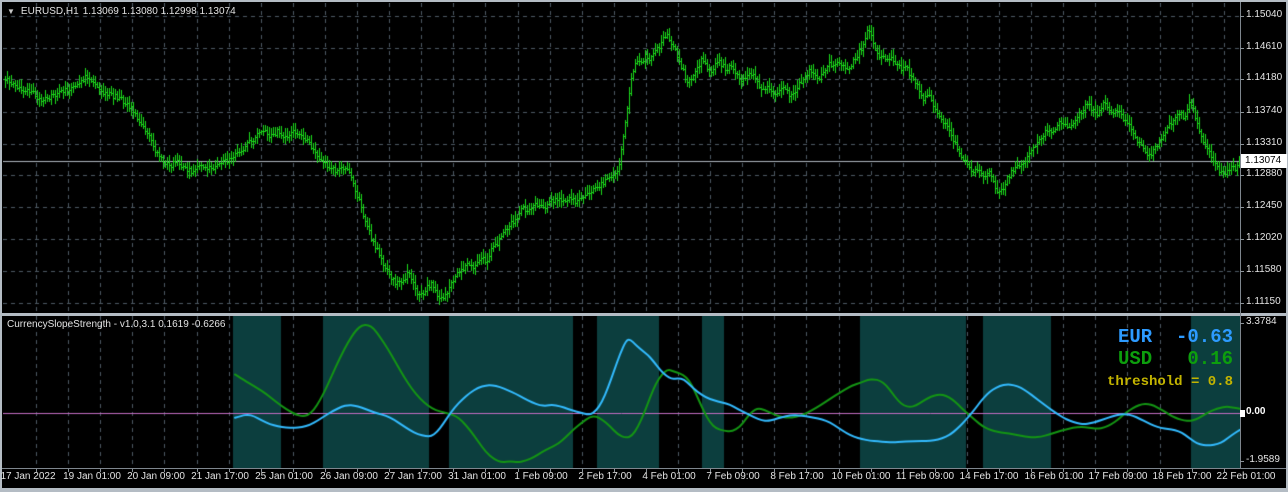 This screenshot has height=492, width=1288. Describe the element at coordinates (1242, 413) in the screenshot. I see `indicator-zero-tick` at that location.